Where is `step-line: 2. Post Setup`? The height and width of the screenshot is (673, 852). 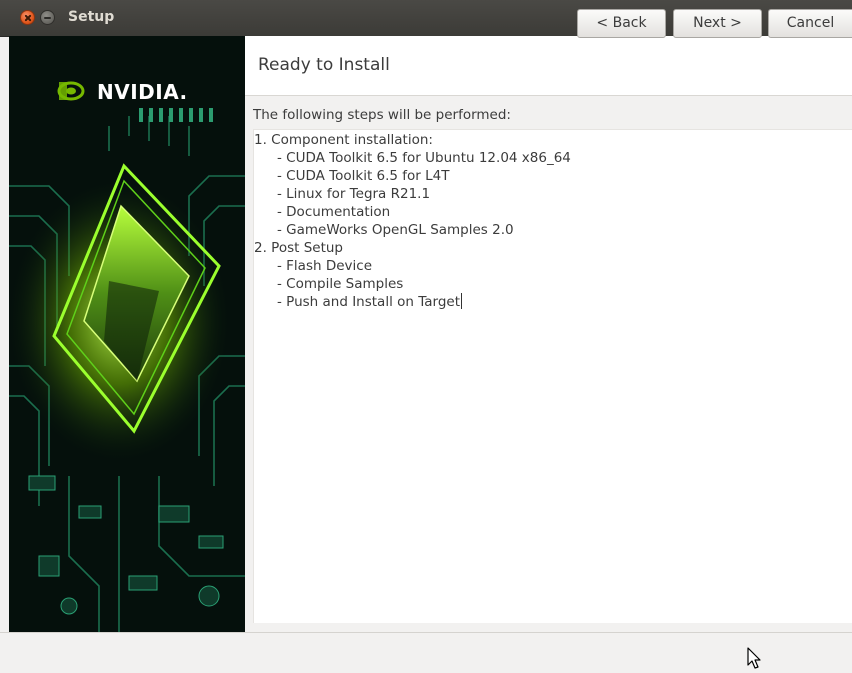
step-line: 2. Post Setup is located at coordinates (299, 248).